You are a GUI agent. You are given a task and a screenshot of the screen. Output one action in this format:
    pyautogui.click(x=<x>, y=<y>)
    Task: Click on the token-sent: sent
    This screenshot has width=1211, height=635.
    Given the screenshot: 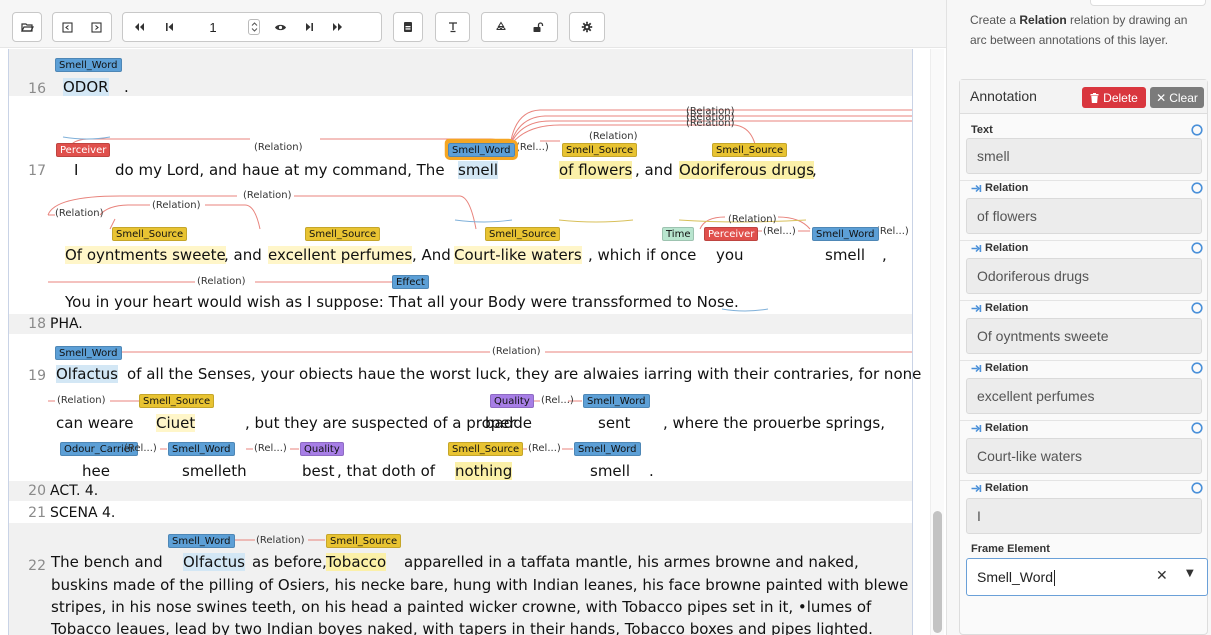 What is the action you would take?
    pyautogui.click(x=614, y=423)
    